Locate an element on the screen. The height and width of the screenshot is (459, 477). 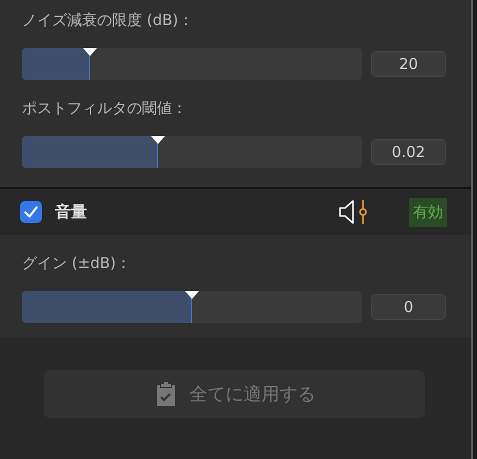
section-title: 音量 is located at coordinates (71, 212).